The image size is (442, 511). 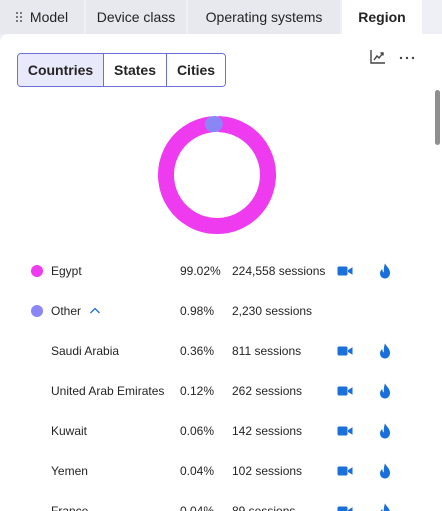 I want to click on countries-button: Countries, so click(x=61, y=70).